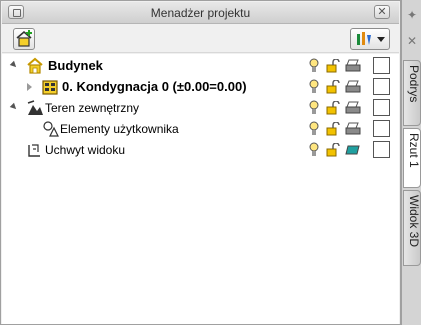 Image resolution: width=421 pixels, height=325 pixels. What do you see at coordinates (414, 84) in the screenshot?
I see `tab-label: Podrys` at bounding box center [414, 84].